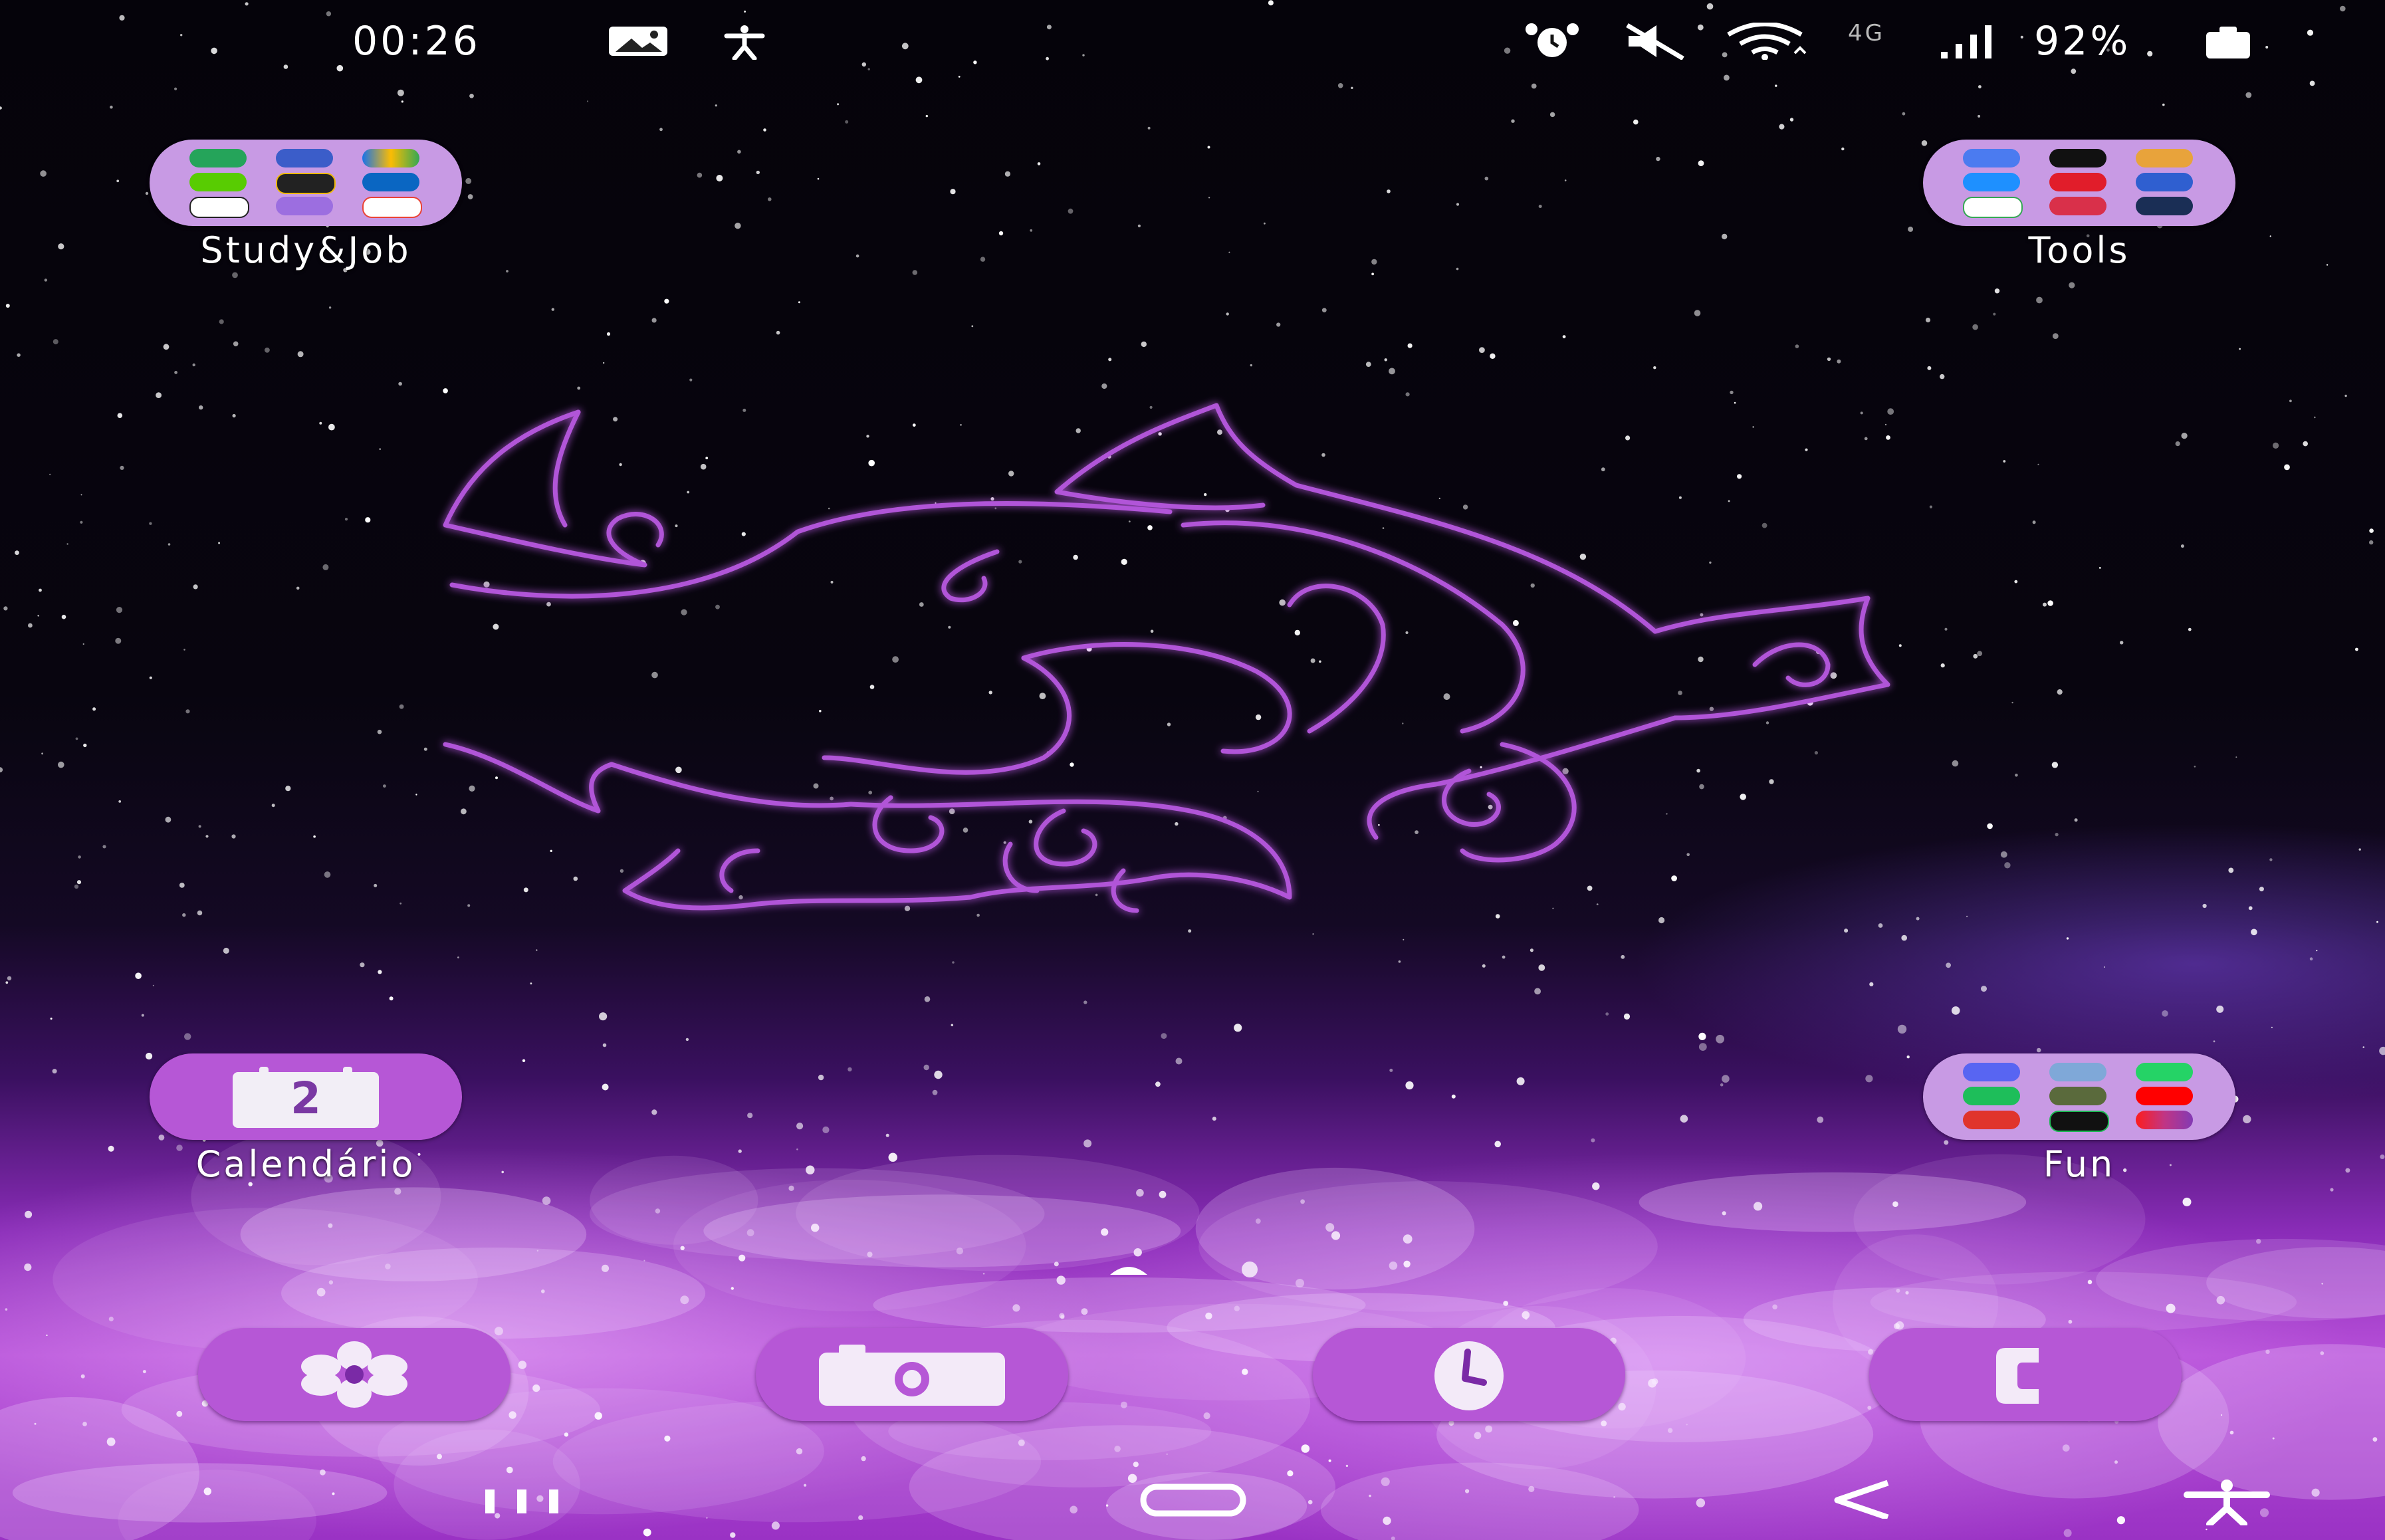 The image size is (2385, 1540). What do you see at coordinates (2082, 41) in the screenshot?
I see `battery-percent: 92%` at bounding box center [2082, 41].